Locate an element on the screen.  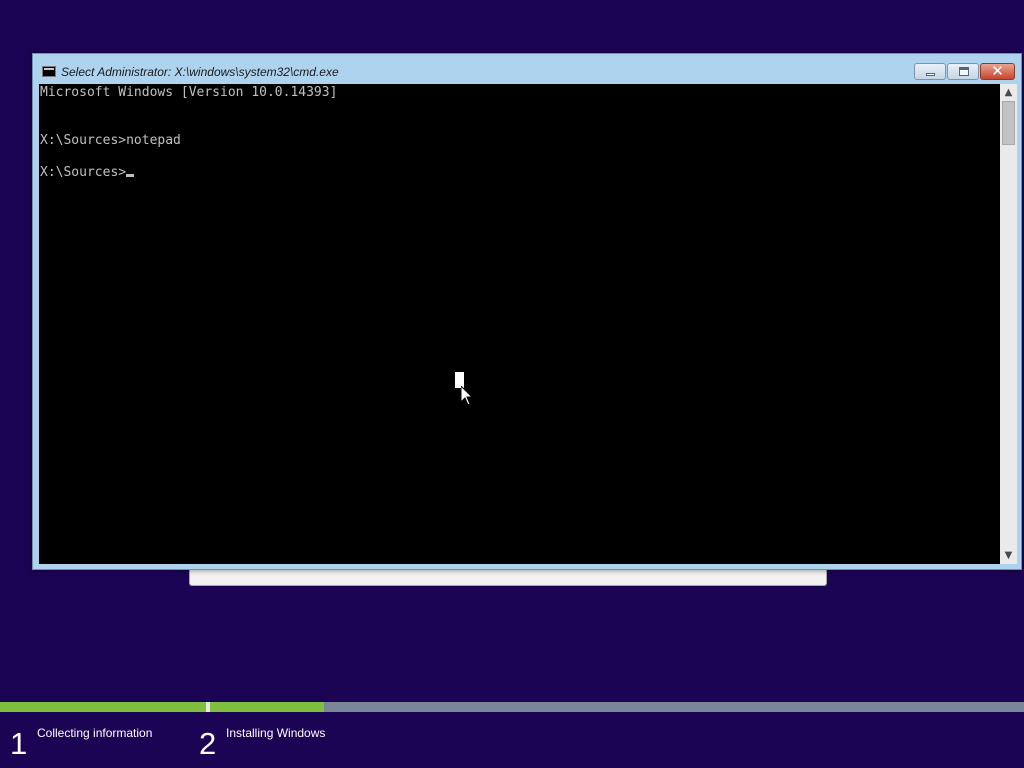
close-icon: ✕ is located at coordinates (997, 71).